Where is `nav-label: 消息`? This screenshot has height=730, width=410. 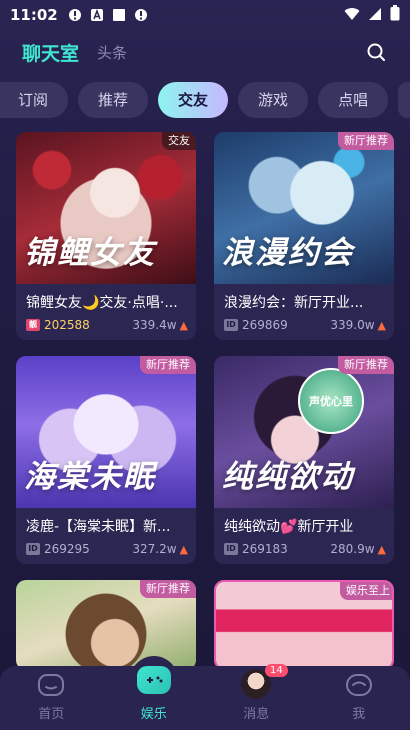
nav-label: 消息 is located at coordinates (256, 714).